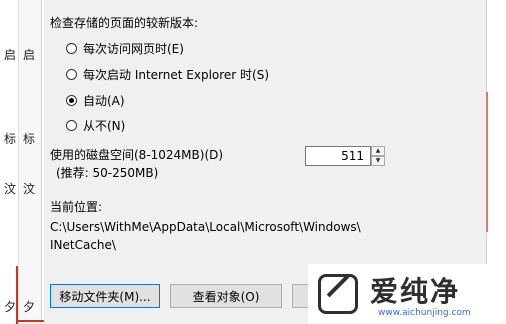  What do you see at coordinates (378, 151) in the screenshot?
I see `increment-button: ▲` at bounding box center [378, 151].